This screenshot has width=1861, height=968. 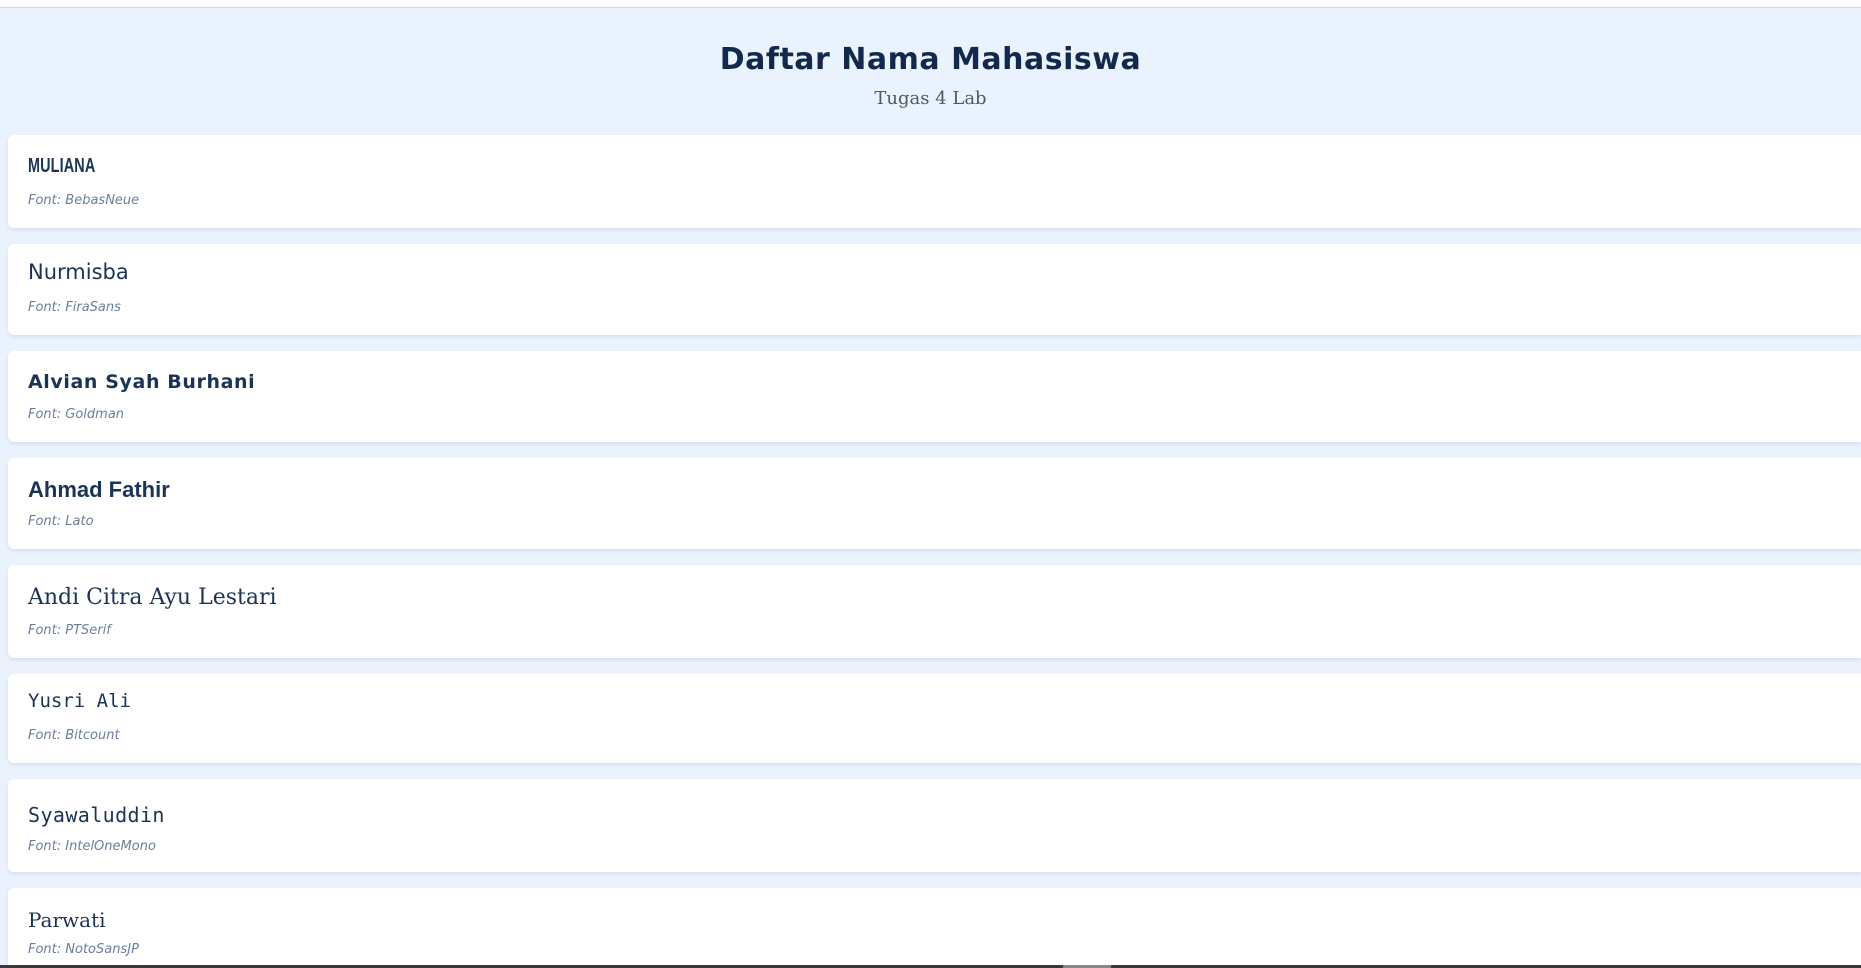 What do you see at coordinates (934, 396) in the screenshot?
I see `student-card: Alvian Syah Burhani Font: Goldman` at bounding box center [934, 396].